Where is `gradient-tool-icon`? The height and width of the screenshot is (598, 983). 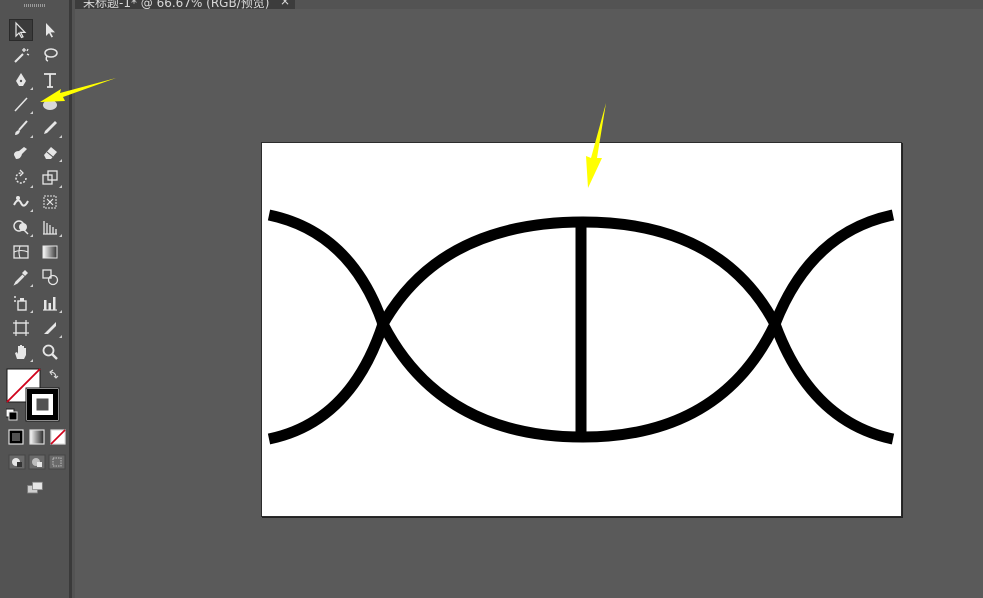 gradient-tool-icon is located at coordinates (50, 252).